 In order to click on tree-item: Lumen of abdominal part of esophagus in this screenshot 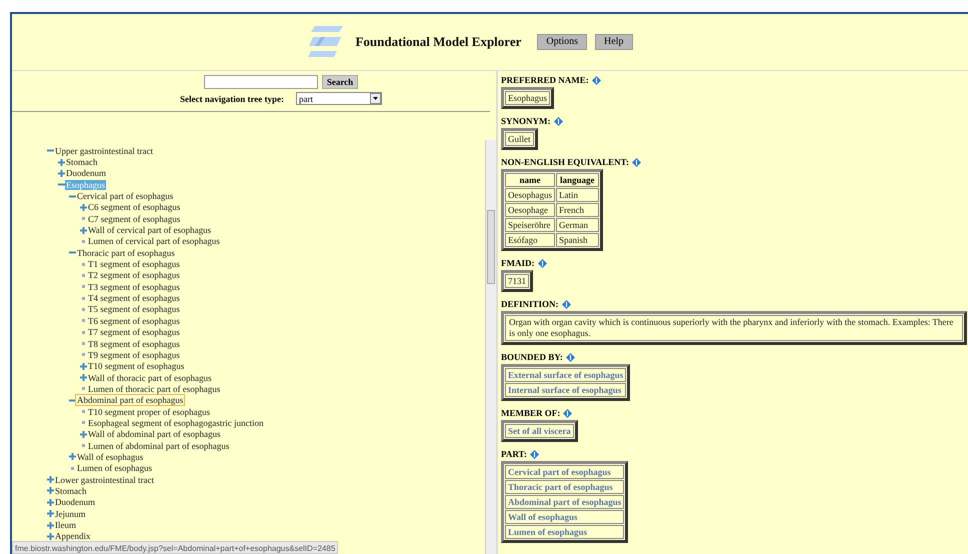, I will do `click(158, 445)`.